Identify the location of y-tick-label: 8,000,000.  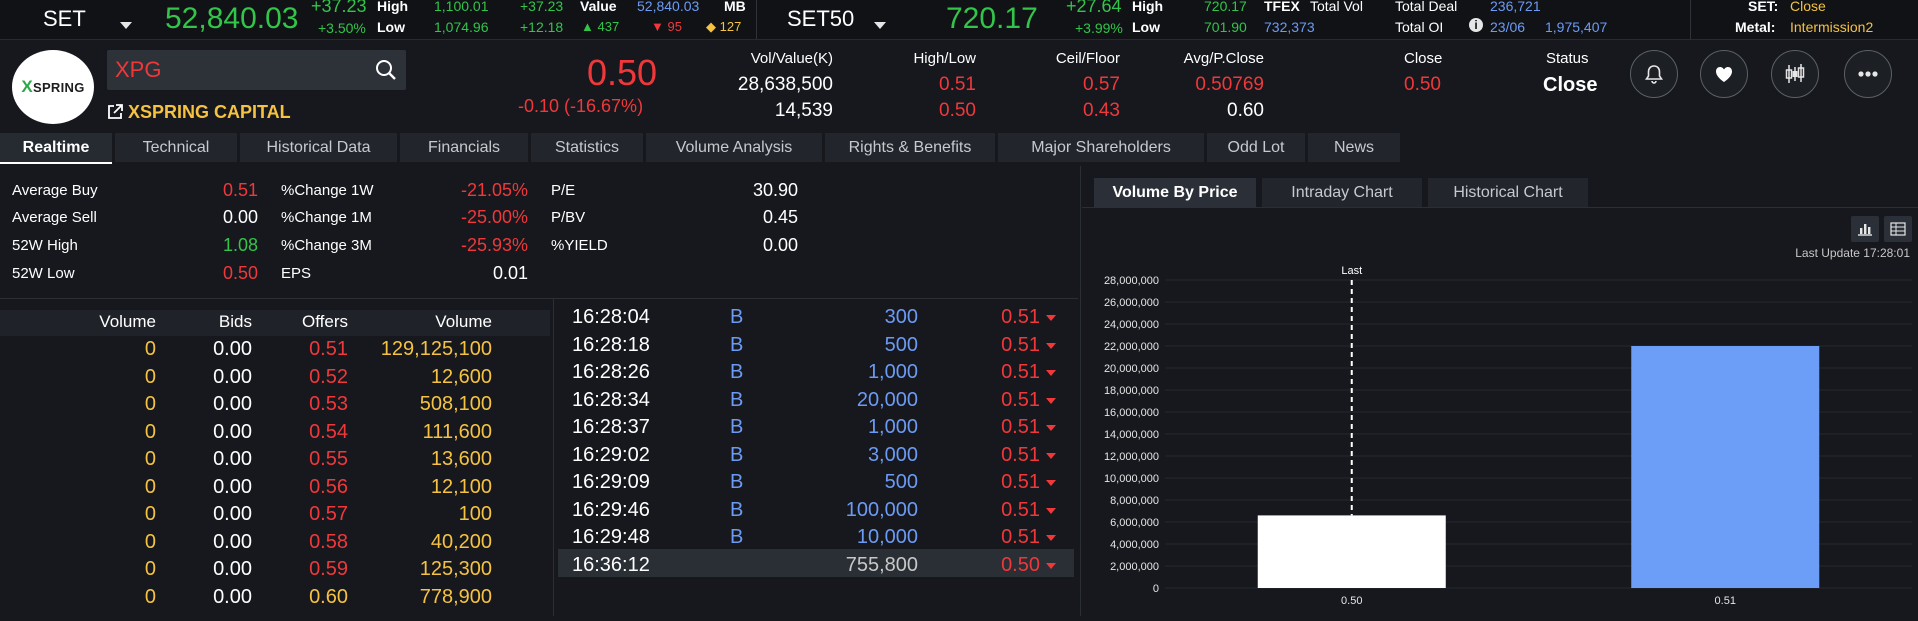
(1134, 501).